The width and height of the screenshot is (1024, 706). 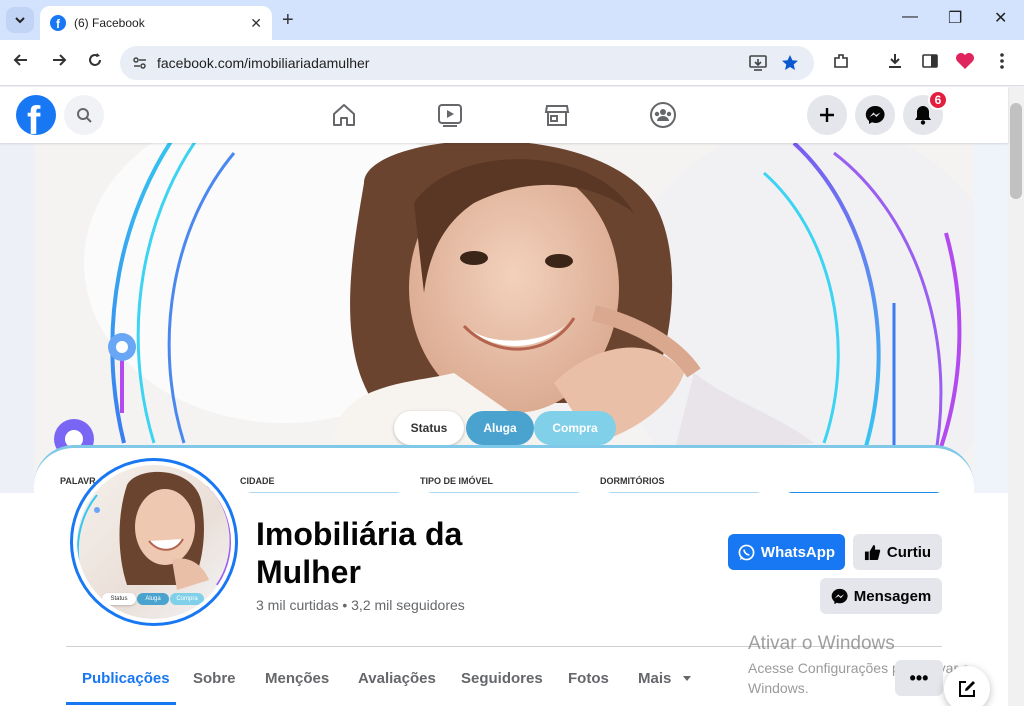 I want to click on avatar-compra-pill: Compra, so click(x=187, y=599).